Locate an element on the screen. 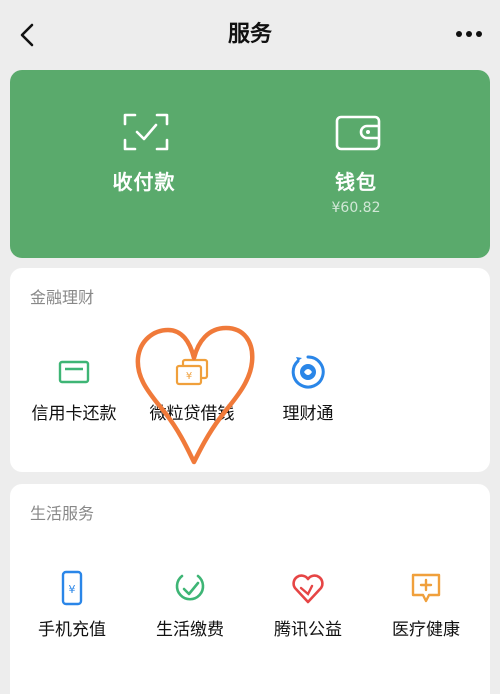 Image resolution: width=500 pixels, height=694 pixels. medical-health-button: 医疗健康 is located at coordinates (426, 620).